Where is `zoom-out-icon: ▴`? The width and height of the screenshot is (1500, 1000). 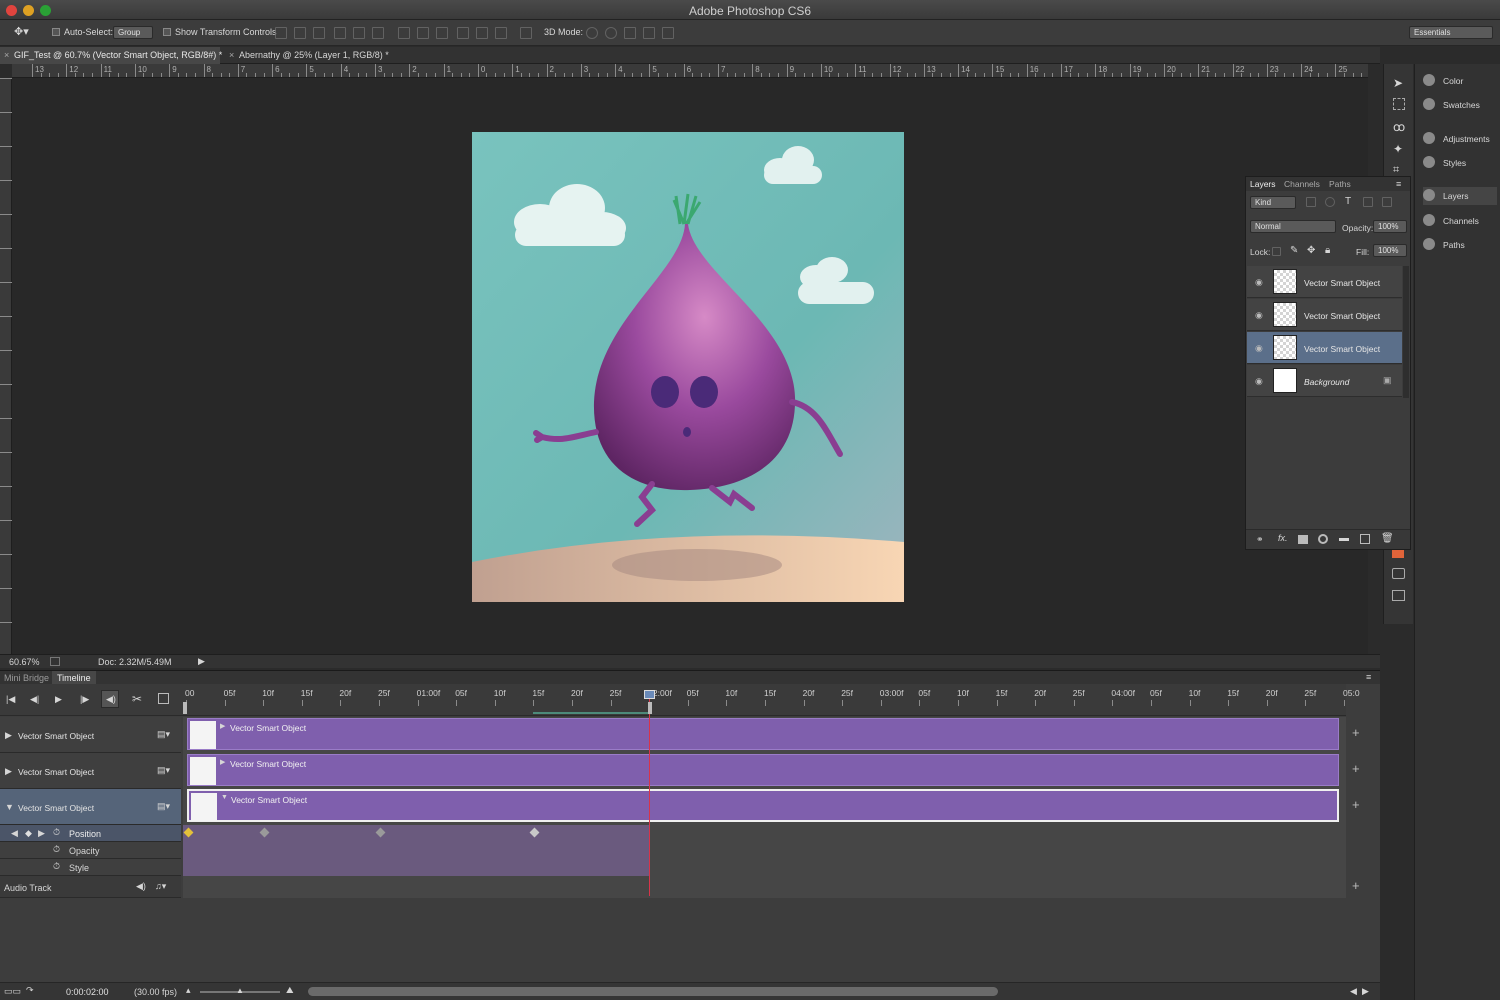
zoom-out-icon: ▴ is located at coordinates (188, 990).